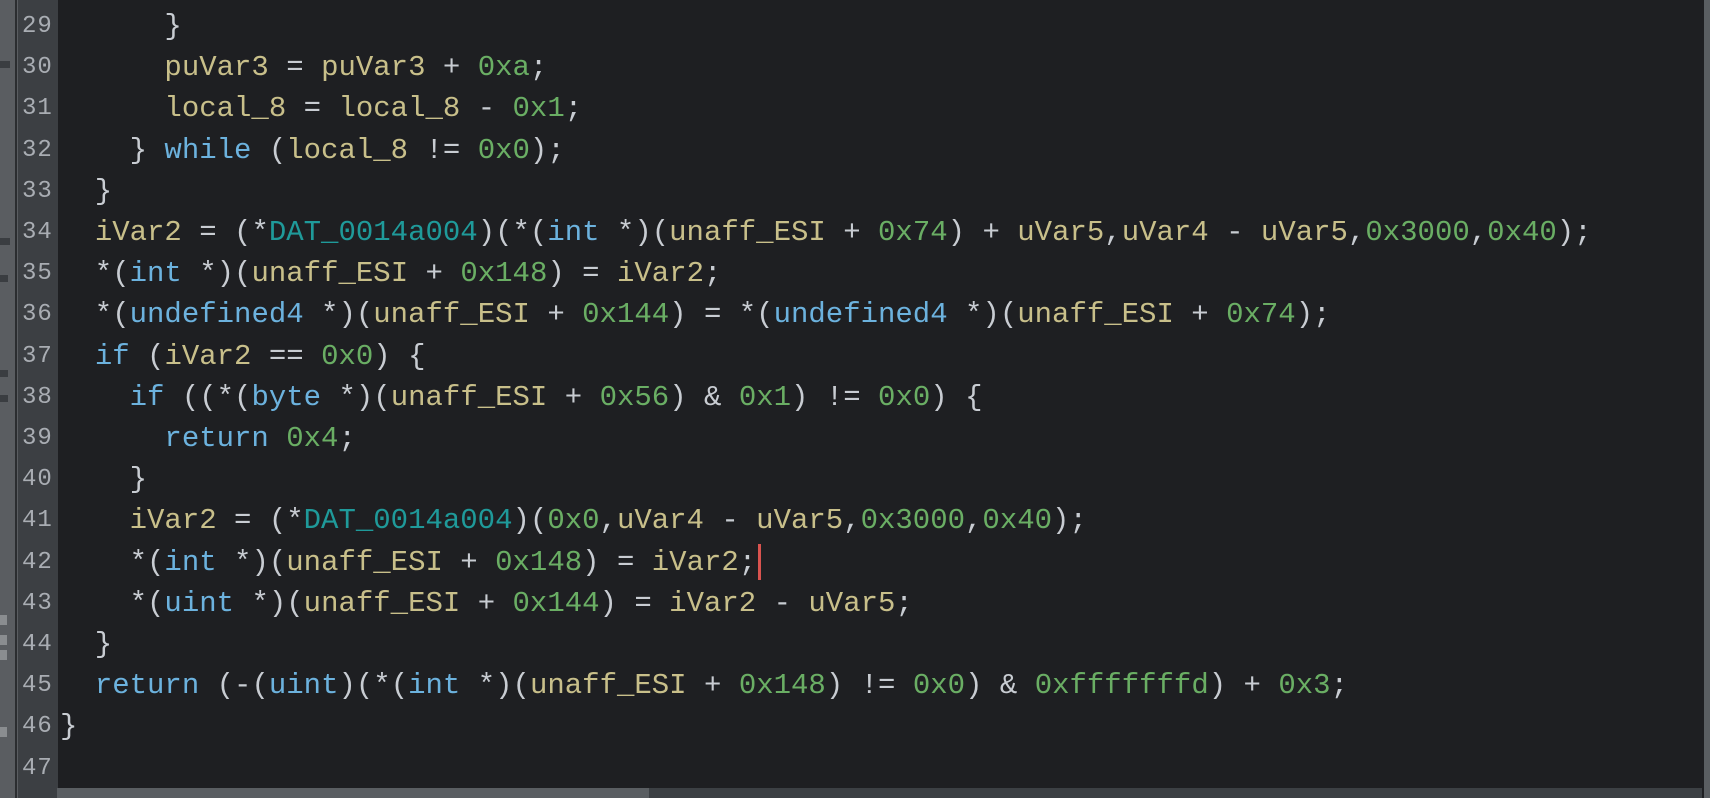 This screenshot has width=1710, height=798. What do you see at coordinates (112, 150) in the screenshot?
I see `punctuation: }` at bounding box center [112, 150].